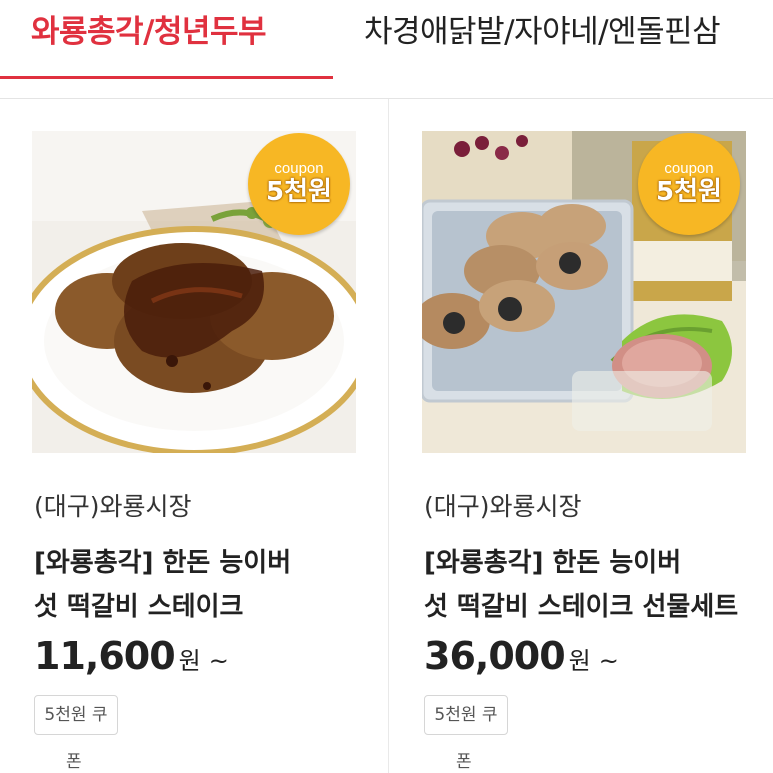  I want to click on product-title-line2: 섯 떡갈비 스테이크, so click(139, 607).